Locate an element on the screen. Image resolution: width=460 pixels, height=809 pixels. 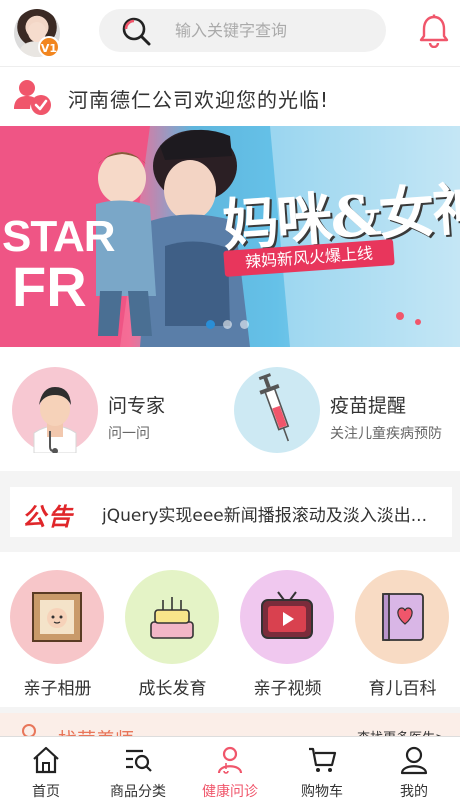
category-label: 成长发育 is located at coordinates (172, 689).